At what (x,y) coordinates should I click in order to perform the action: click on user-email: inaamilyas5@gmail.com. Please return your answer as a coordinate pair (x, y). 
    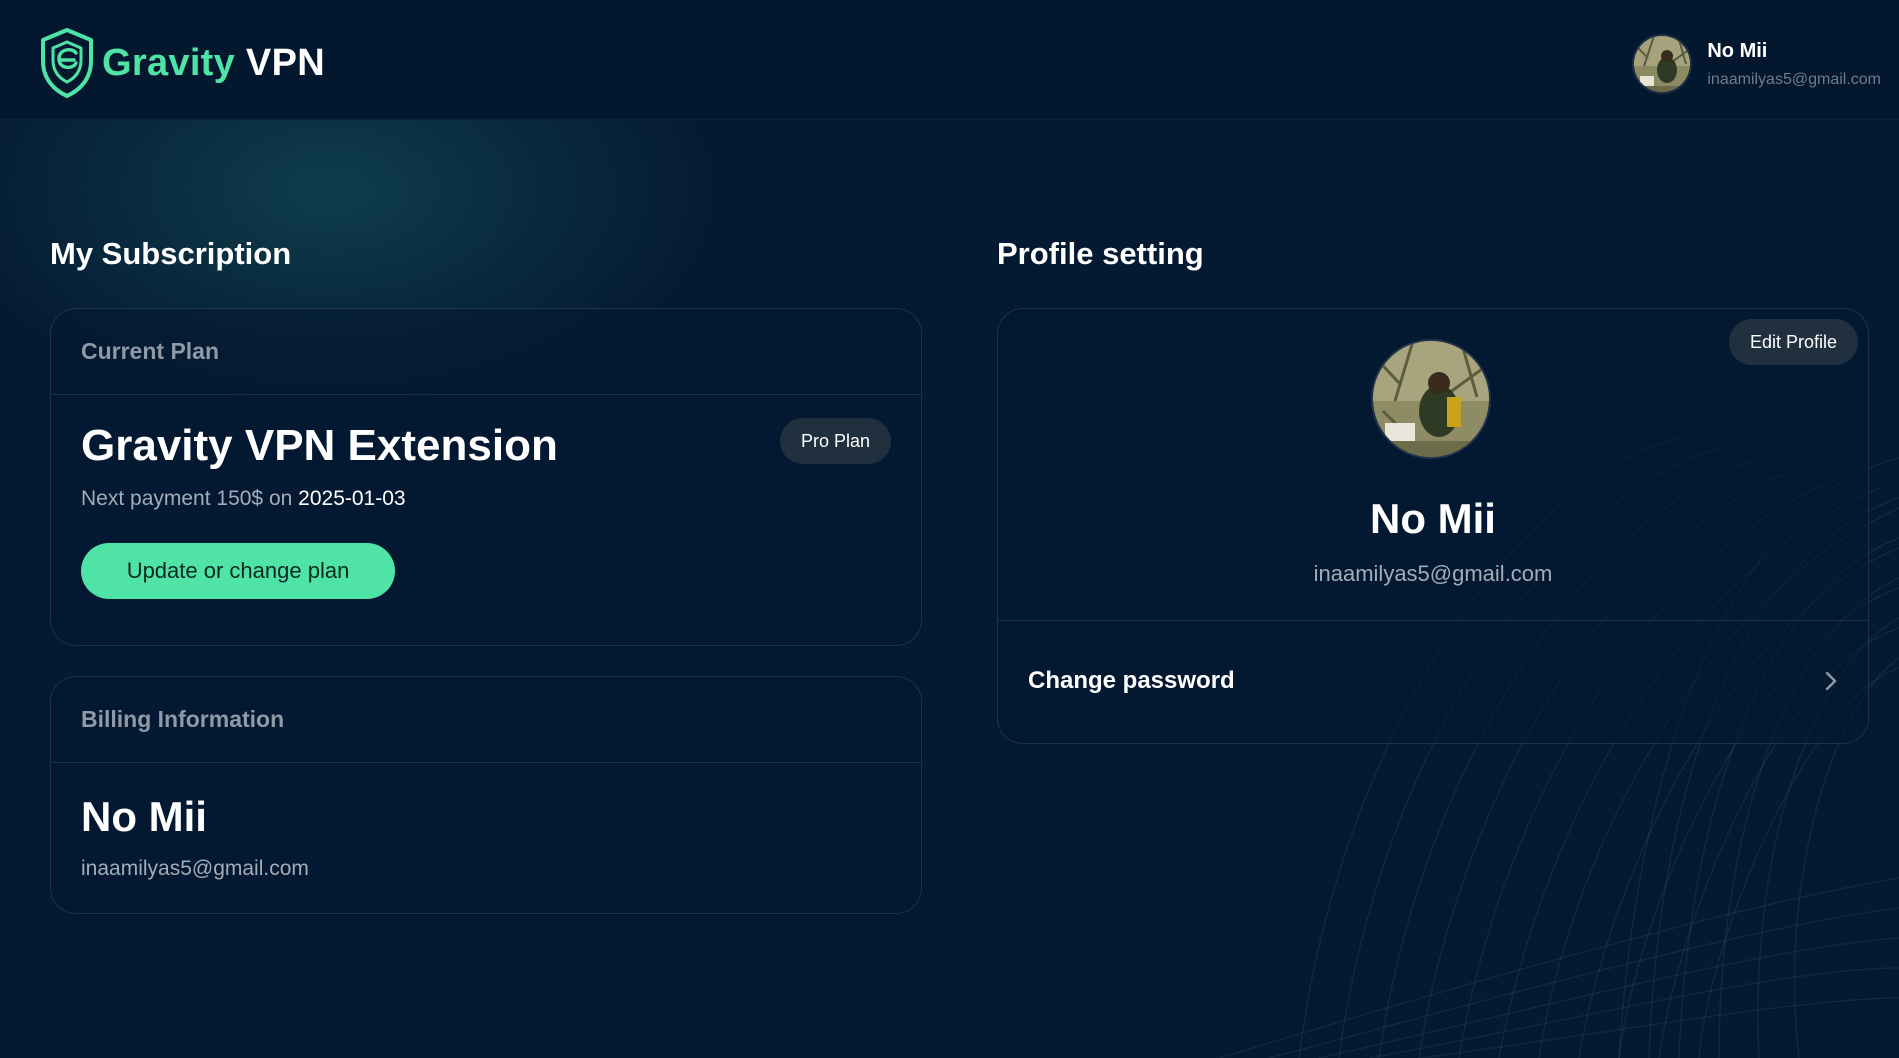
    Looking at the image, I should click on (1794, 79).